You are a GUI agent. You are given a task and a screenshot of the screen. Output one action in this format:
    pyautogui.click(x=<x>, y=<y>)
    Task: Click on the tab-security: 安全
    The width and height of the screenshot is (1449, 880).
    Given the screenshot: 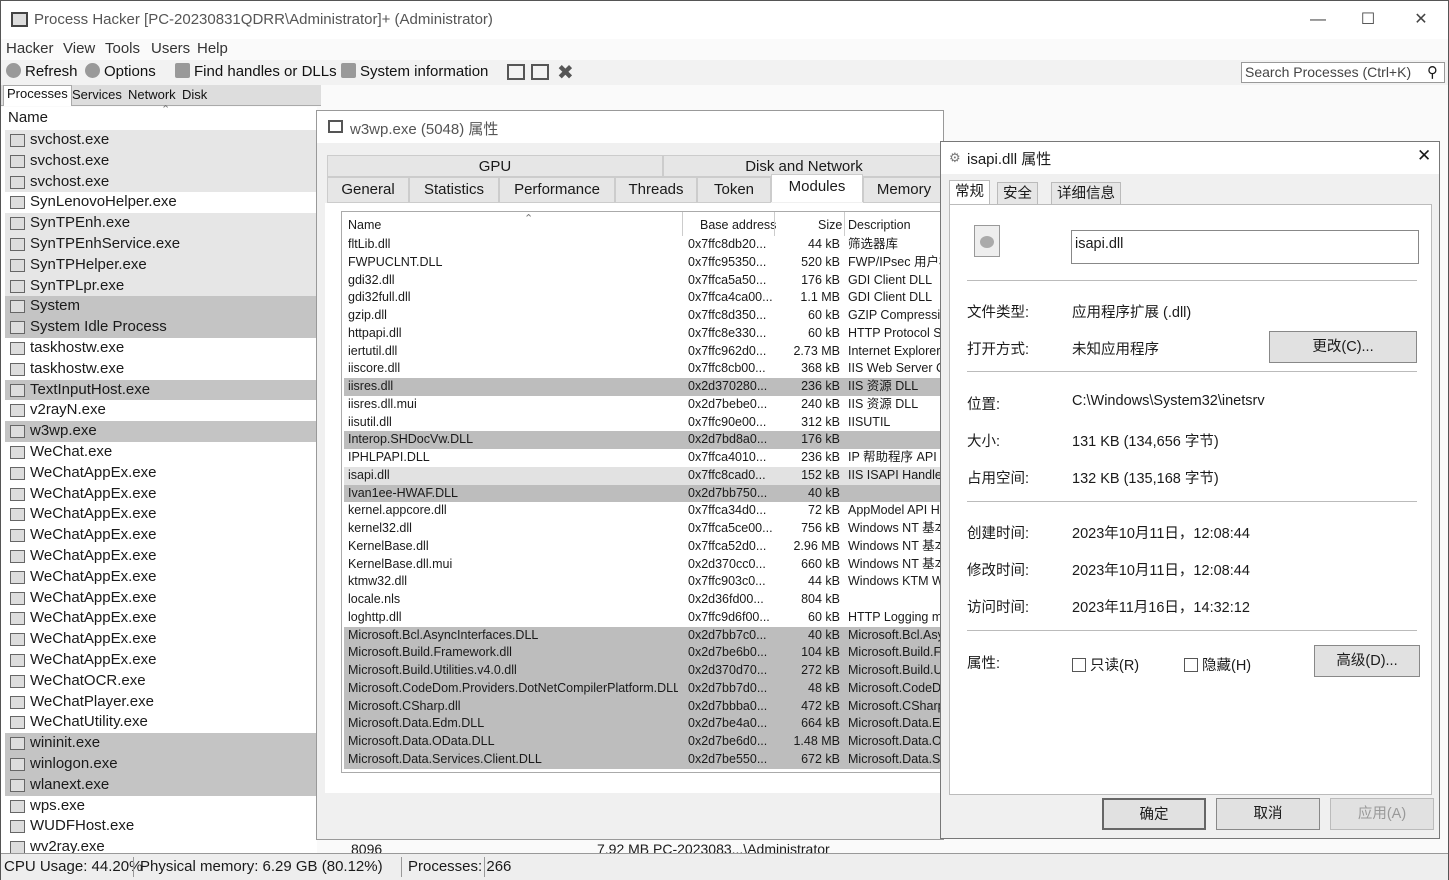 What is the action you would take?
    pyautogui.click(x=1017, y=193)
    